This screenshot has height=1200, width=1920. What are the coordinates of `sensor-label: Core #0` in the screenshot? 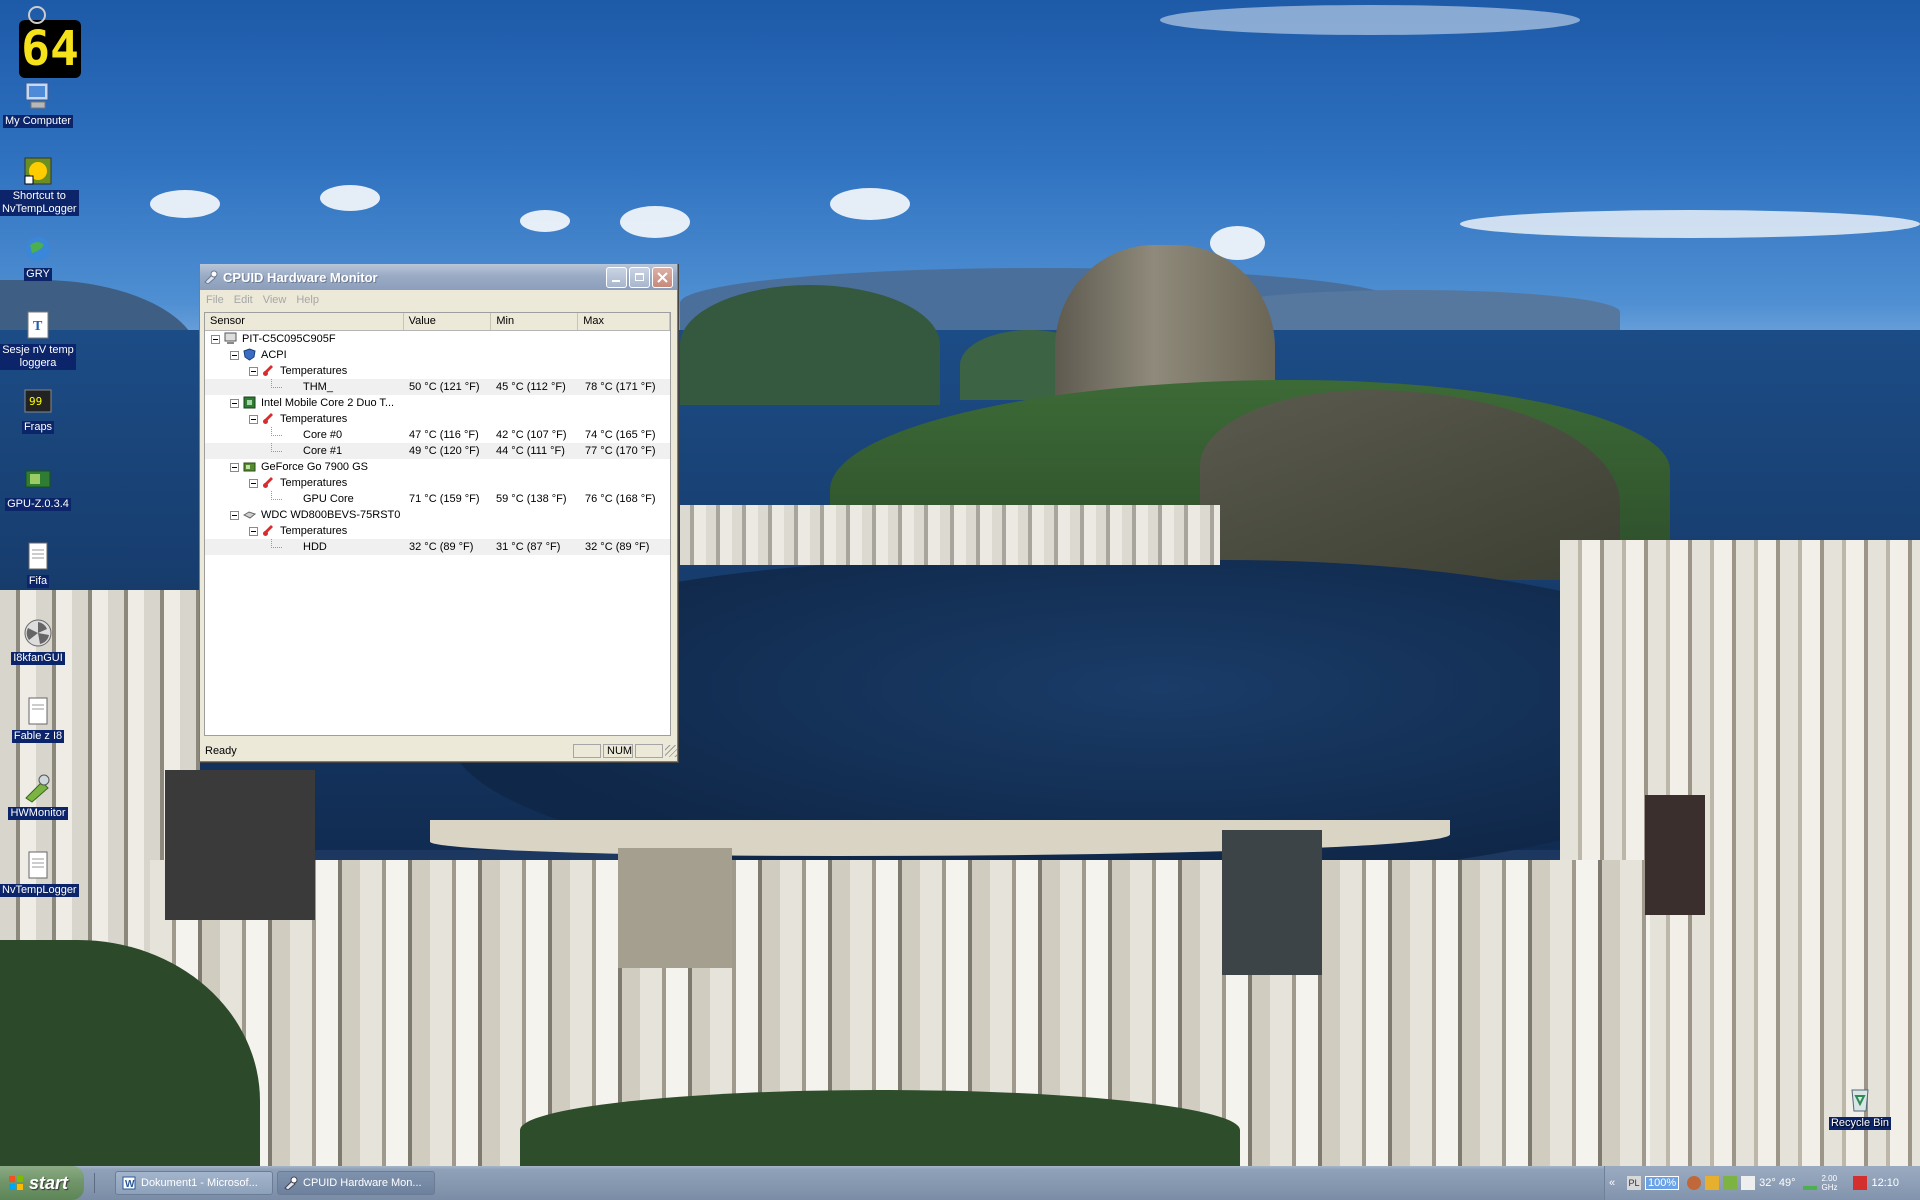 It's located at (323, 435).